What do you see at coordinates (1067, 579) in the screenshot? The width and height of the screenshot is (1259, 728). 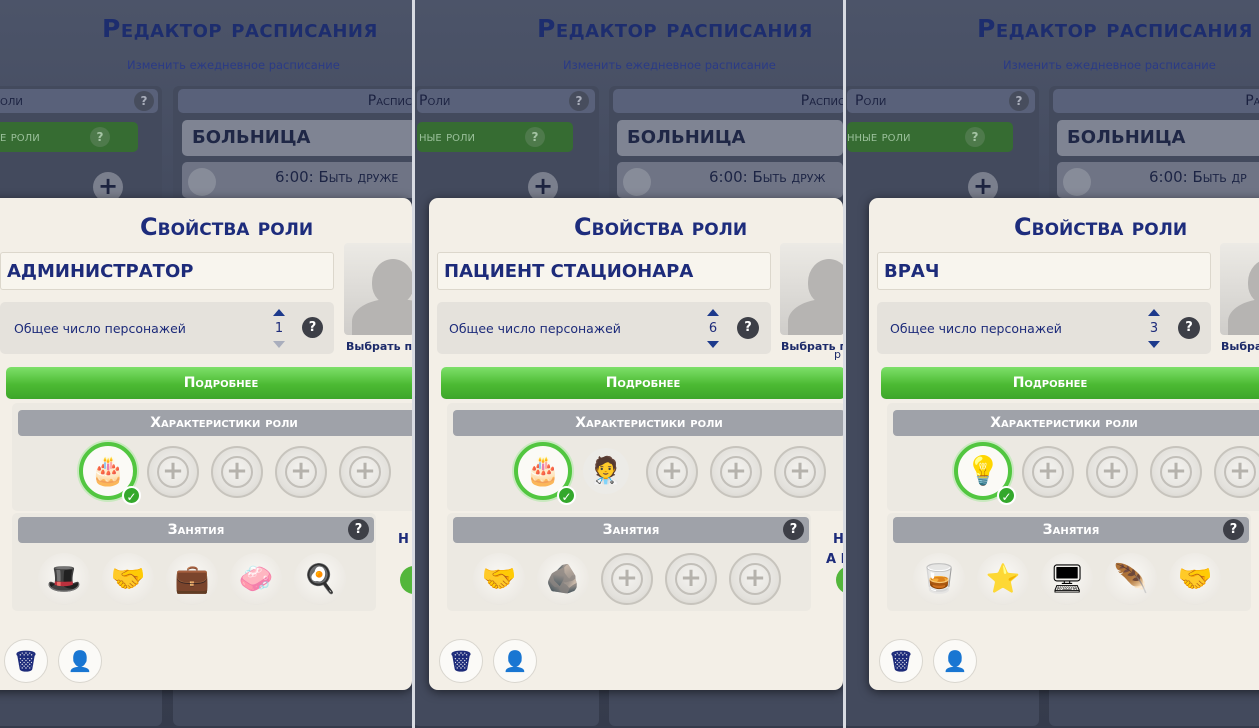 I see `activity-computer: 🖥` at bounding box center [1067, 579].